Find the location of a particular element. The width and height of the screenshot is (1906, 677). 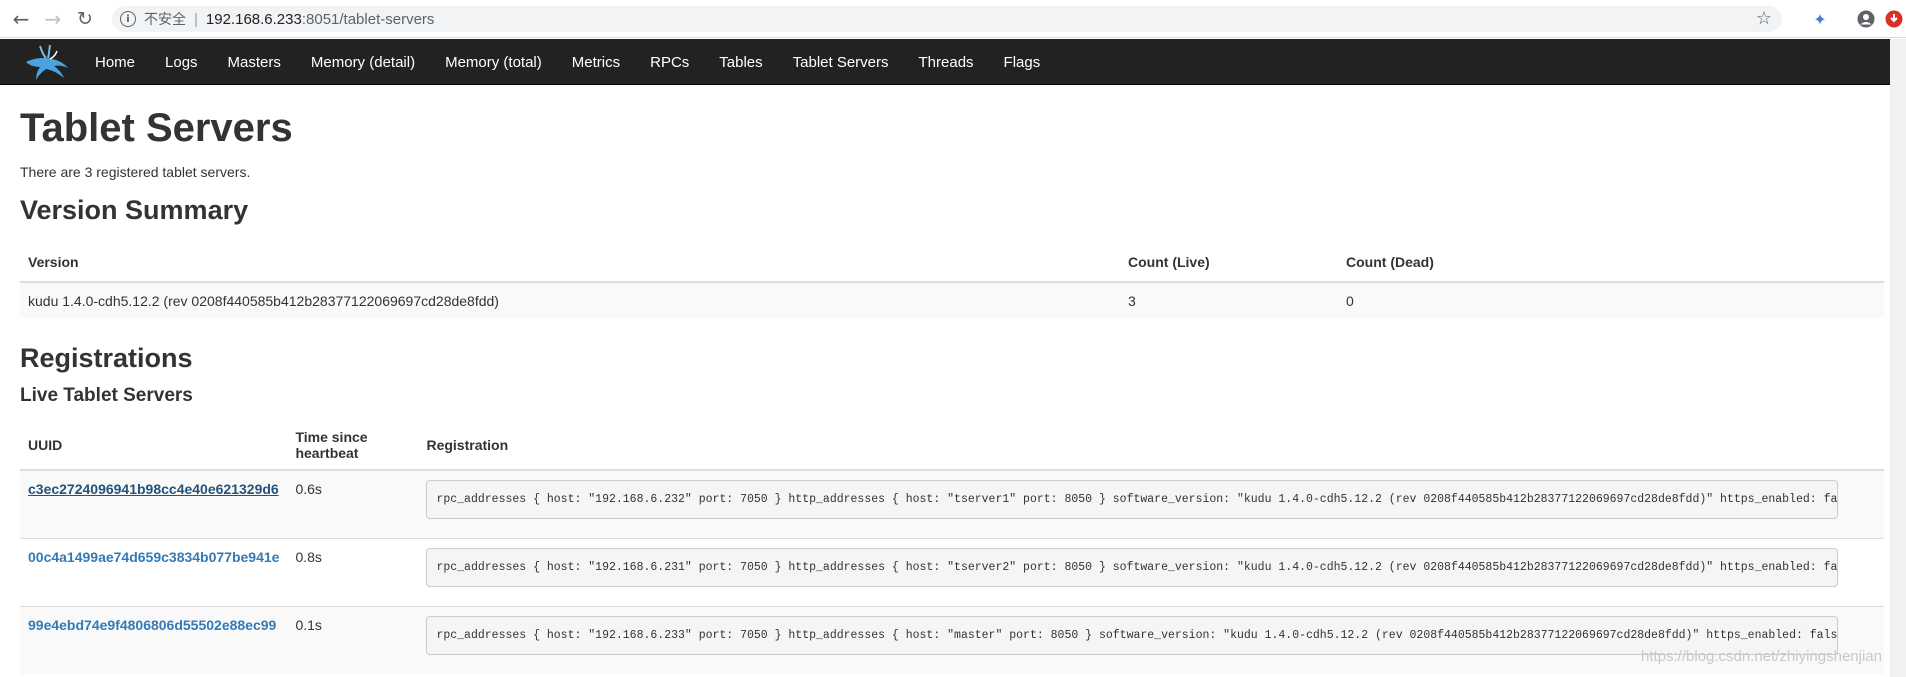

nav-item-memory-total: Memory (total) is located at coordinates (493, 62).